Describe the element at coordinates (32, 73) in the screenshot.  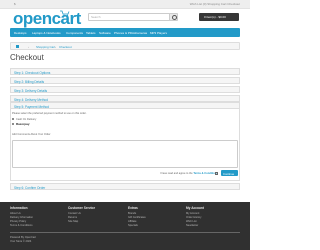
I see `step-1-label: Step 1: Checkout Options` at that location.